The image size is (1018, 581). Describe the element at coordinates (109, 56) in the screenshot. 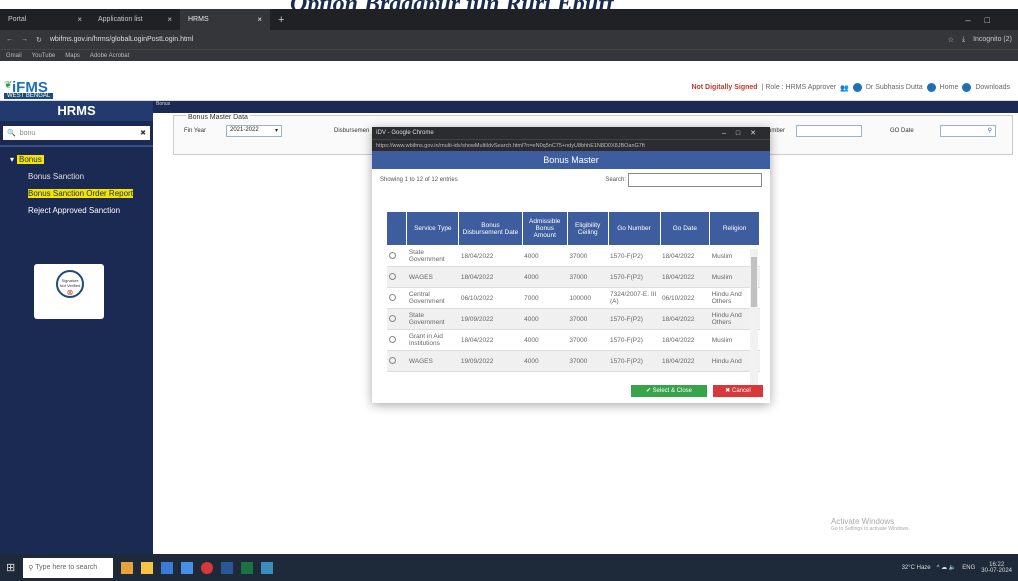

I see `bookmark-acrobat: Adobe Acrobat` at that location.